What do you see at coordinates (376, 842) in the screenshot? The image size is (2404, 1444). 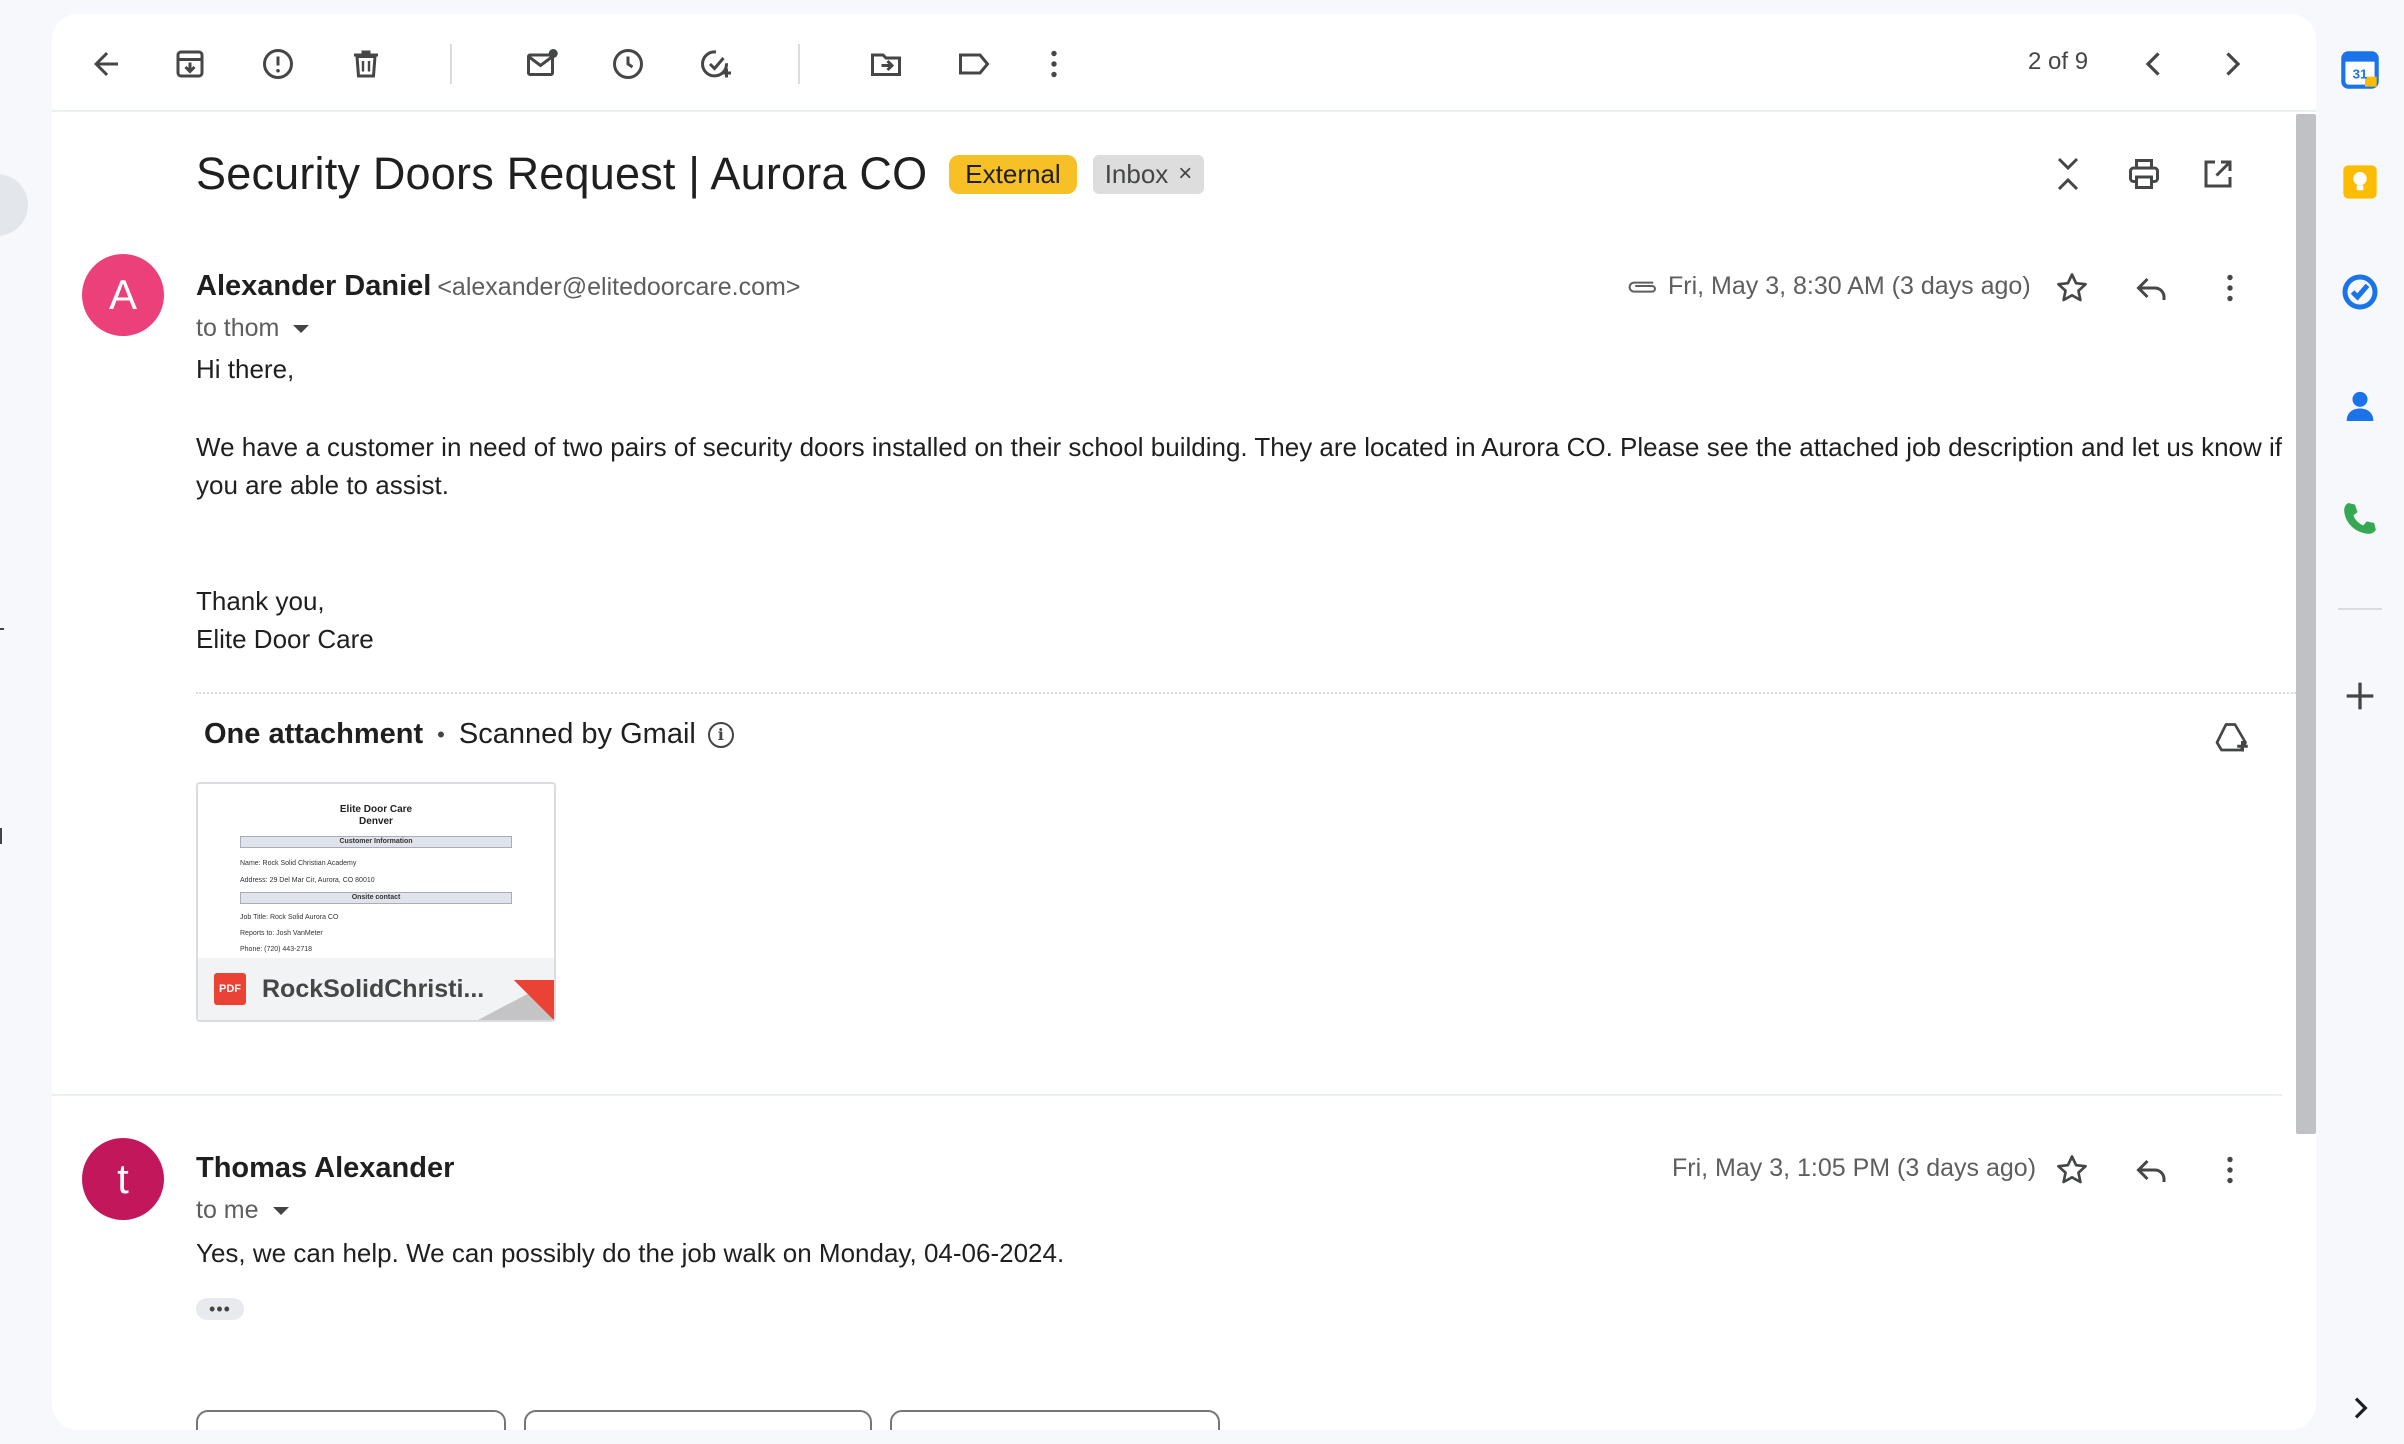 I see `preview-section: Customer Information` at bounding box center [376, 842].